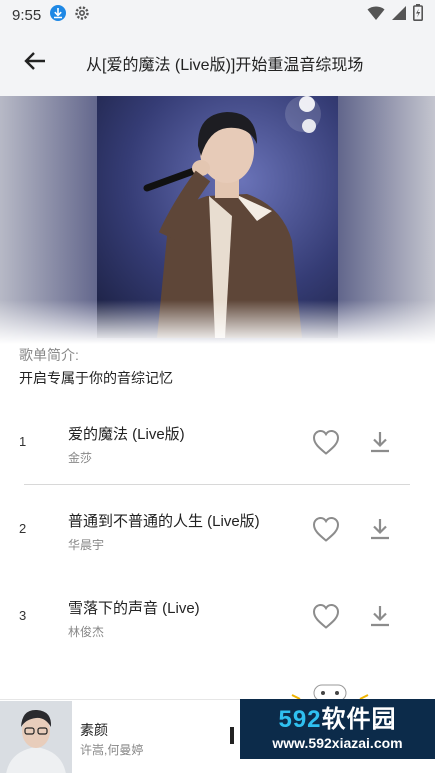  I want to click on track-number: 2, so click(23, 528).